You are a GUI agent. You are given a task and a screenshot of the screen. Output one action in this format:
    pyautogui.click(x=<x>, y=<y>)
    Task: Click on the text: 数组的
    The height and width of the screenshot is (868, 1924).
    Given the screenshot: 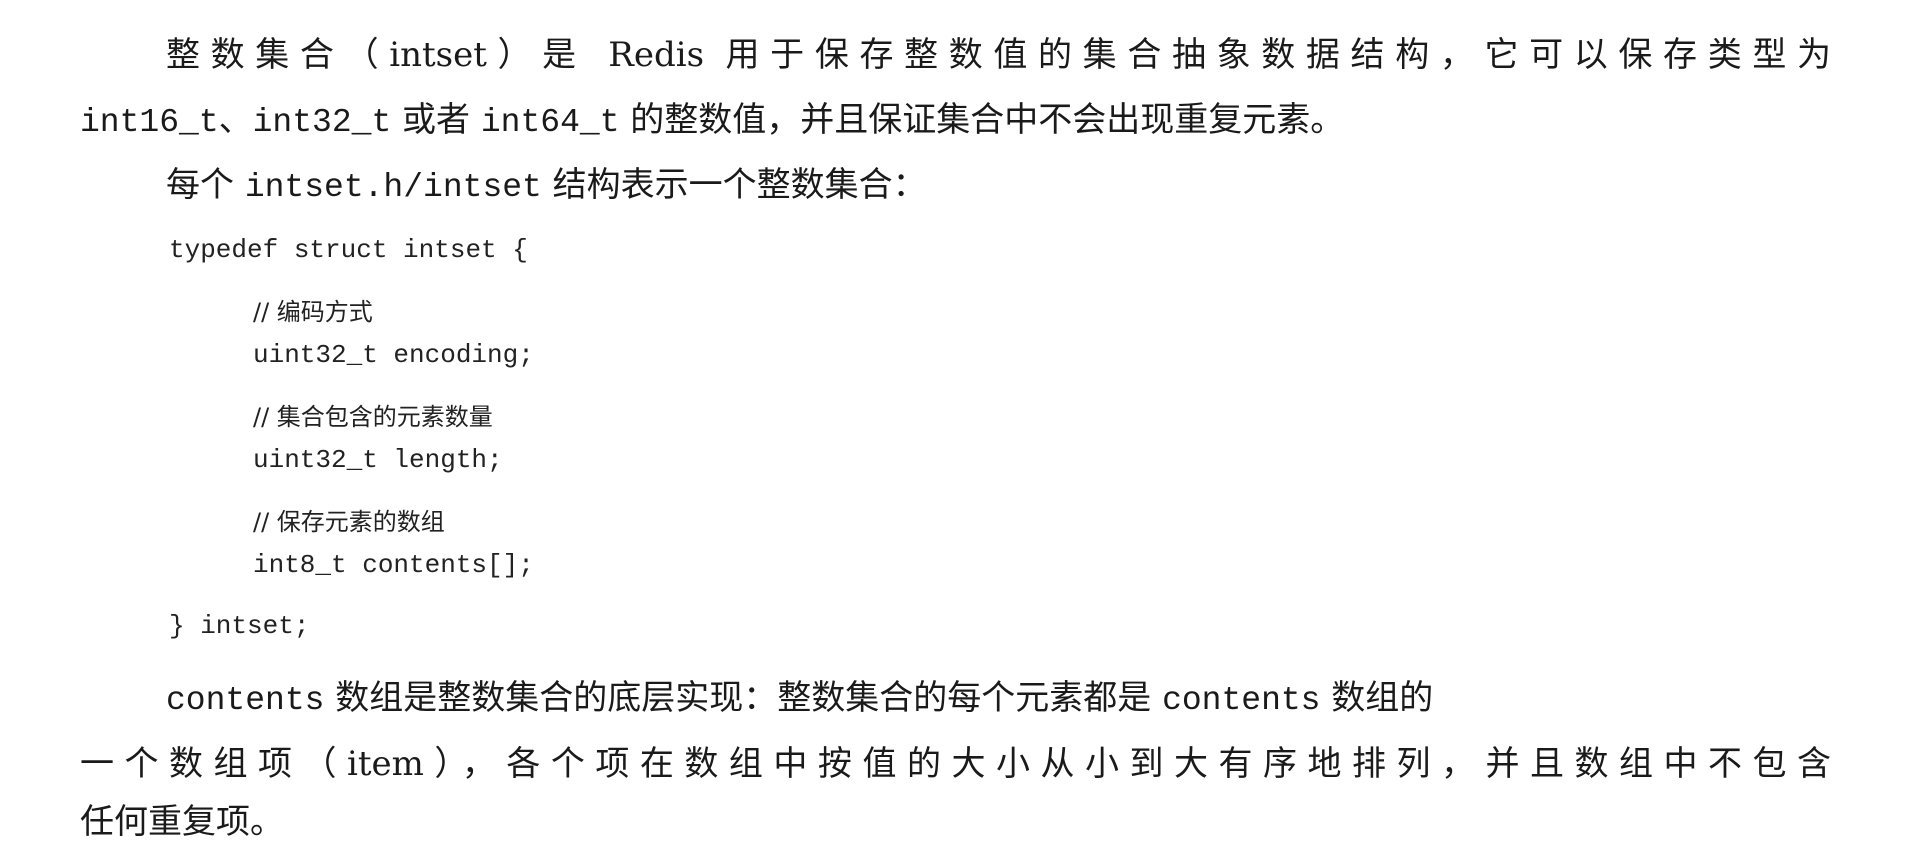 What is the action you would take?
    pyautogui.click(x=1377, y=698)
    